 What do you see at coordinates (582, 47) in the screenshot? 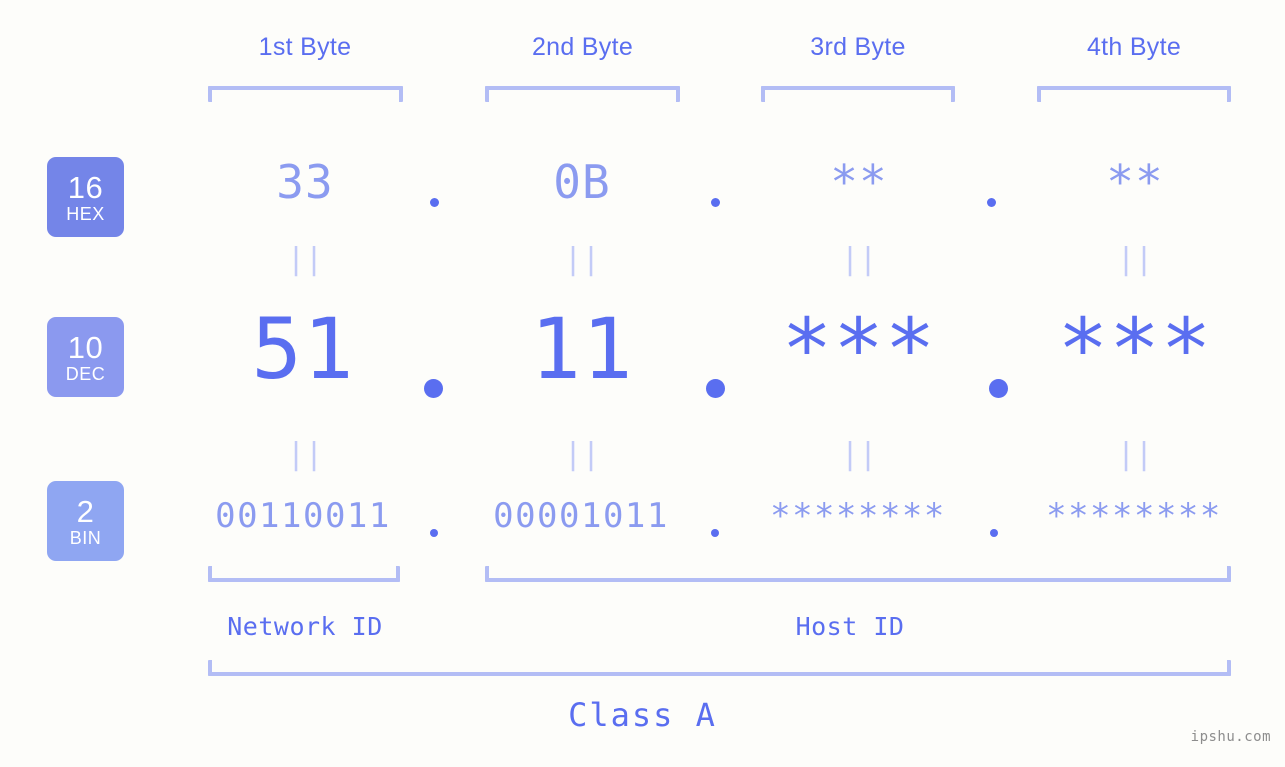
I see `byte-header-label-2: 2nd Byte` at bounding box center [582, 47].